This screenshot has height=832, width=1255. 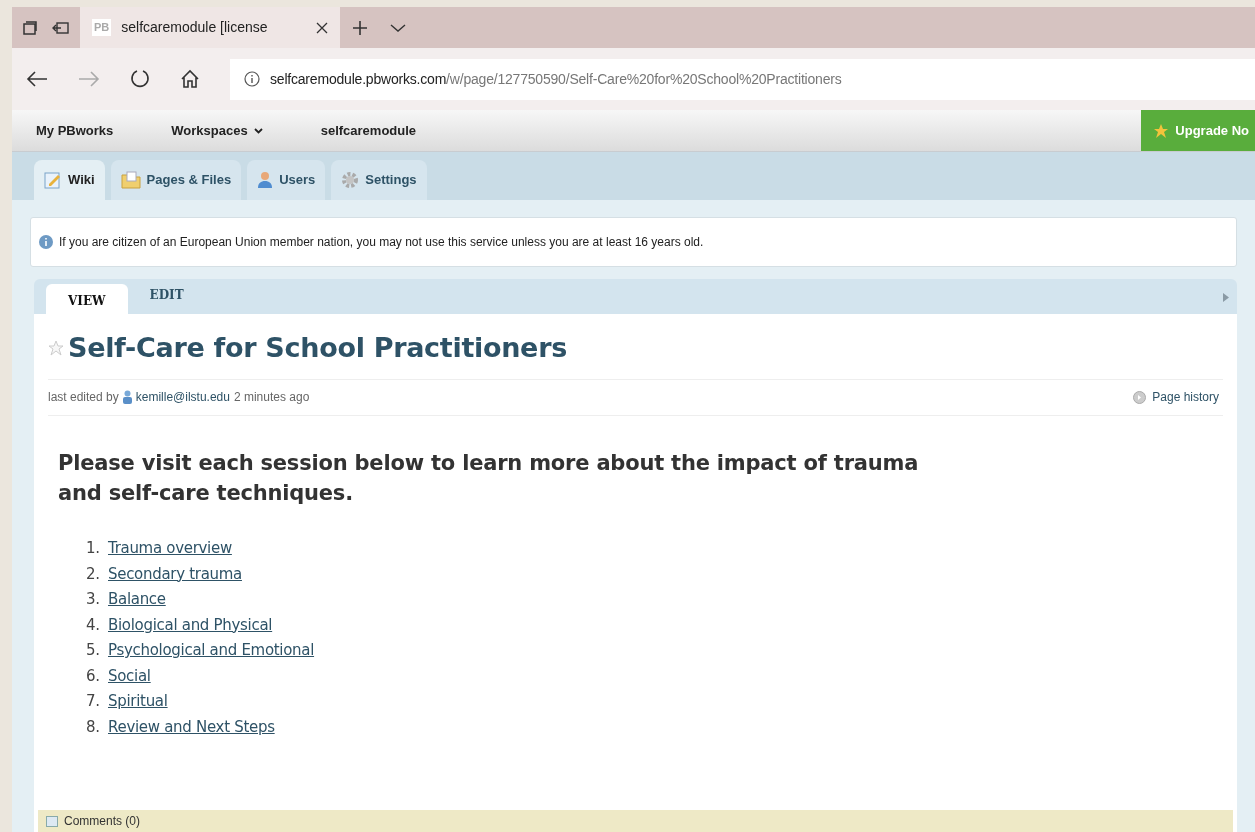 What do you see at coordinates (37, 79) in the screenshot?
I see `back-icon` at bounding box center [37, 79].